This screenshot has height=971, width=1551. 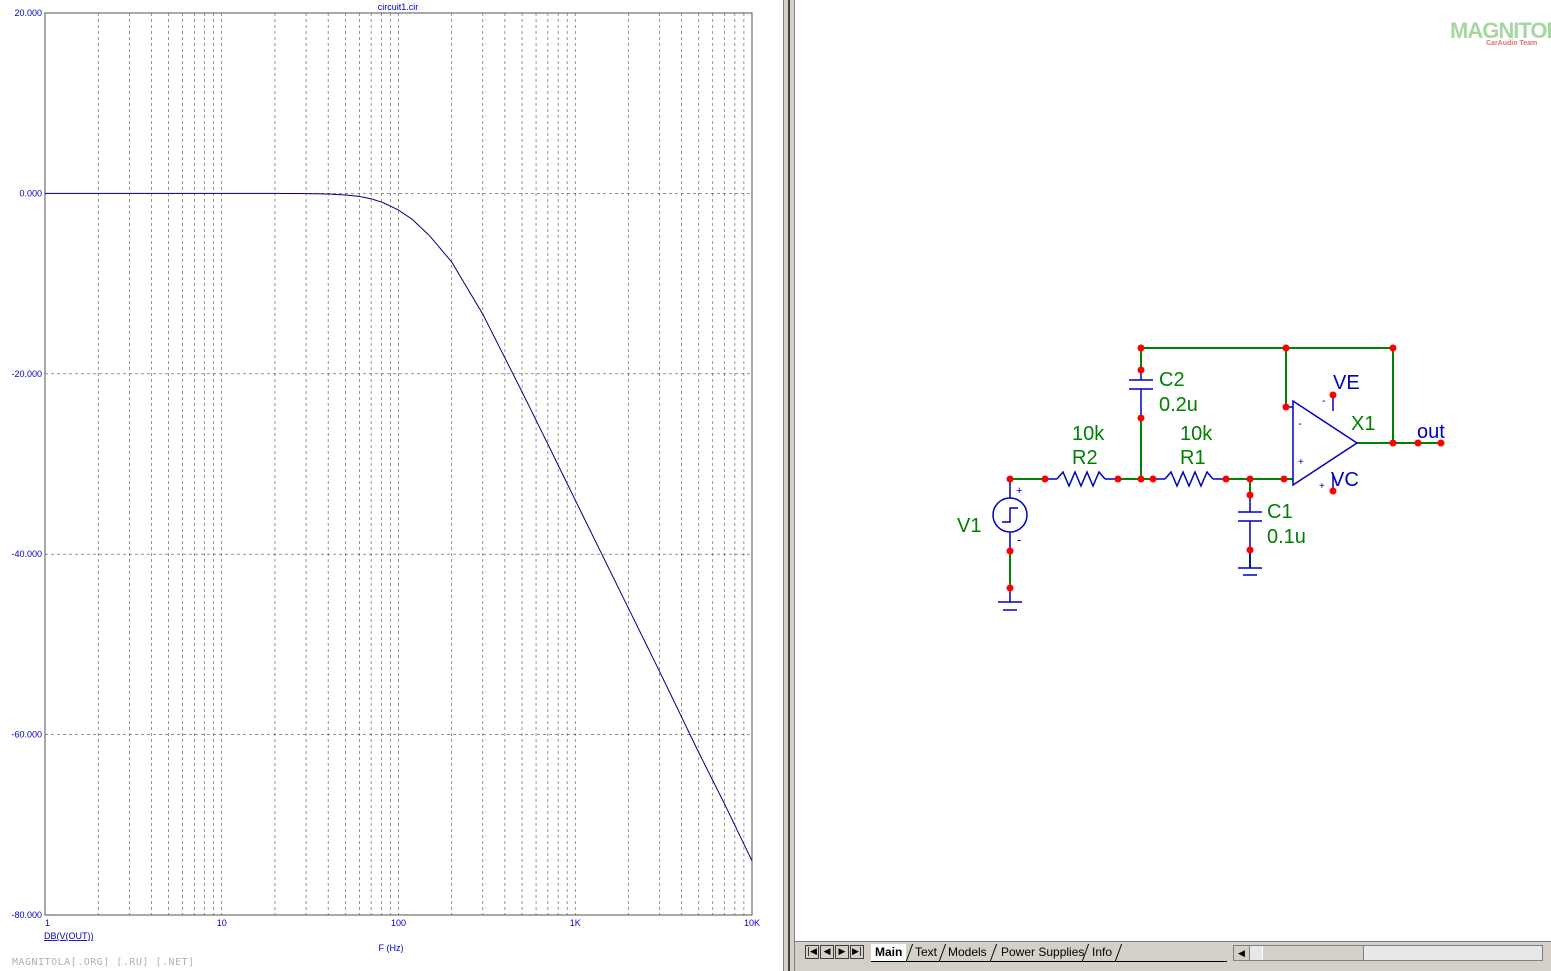 I want to click on r2-value-label: 10k, so click(x=1088, y=434).